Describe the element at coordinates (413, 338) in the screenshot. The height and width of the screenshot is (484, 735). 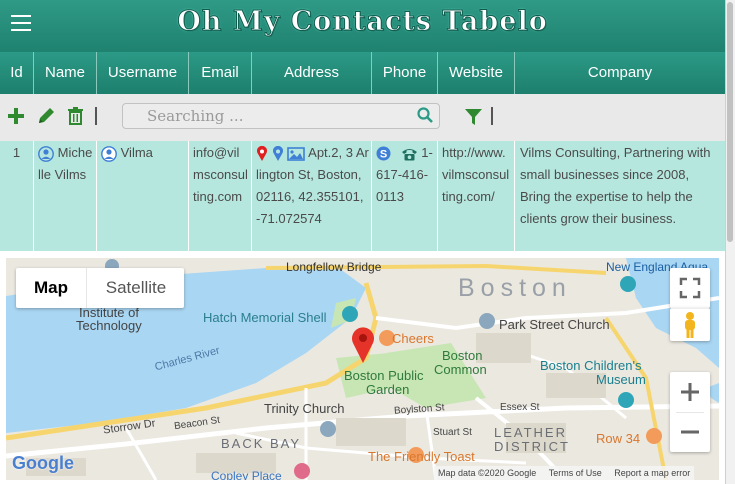
I see `map-label: Cheers` at that location.